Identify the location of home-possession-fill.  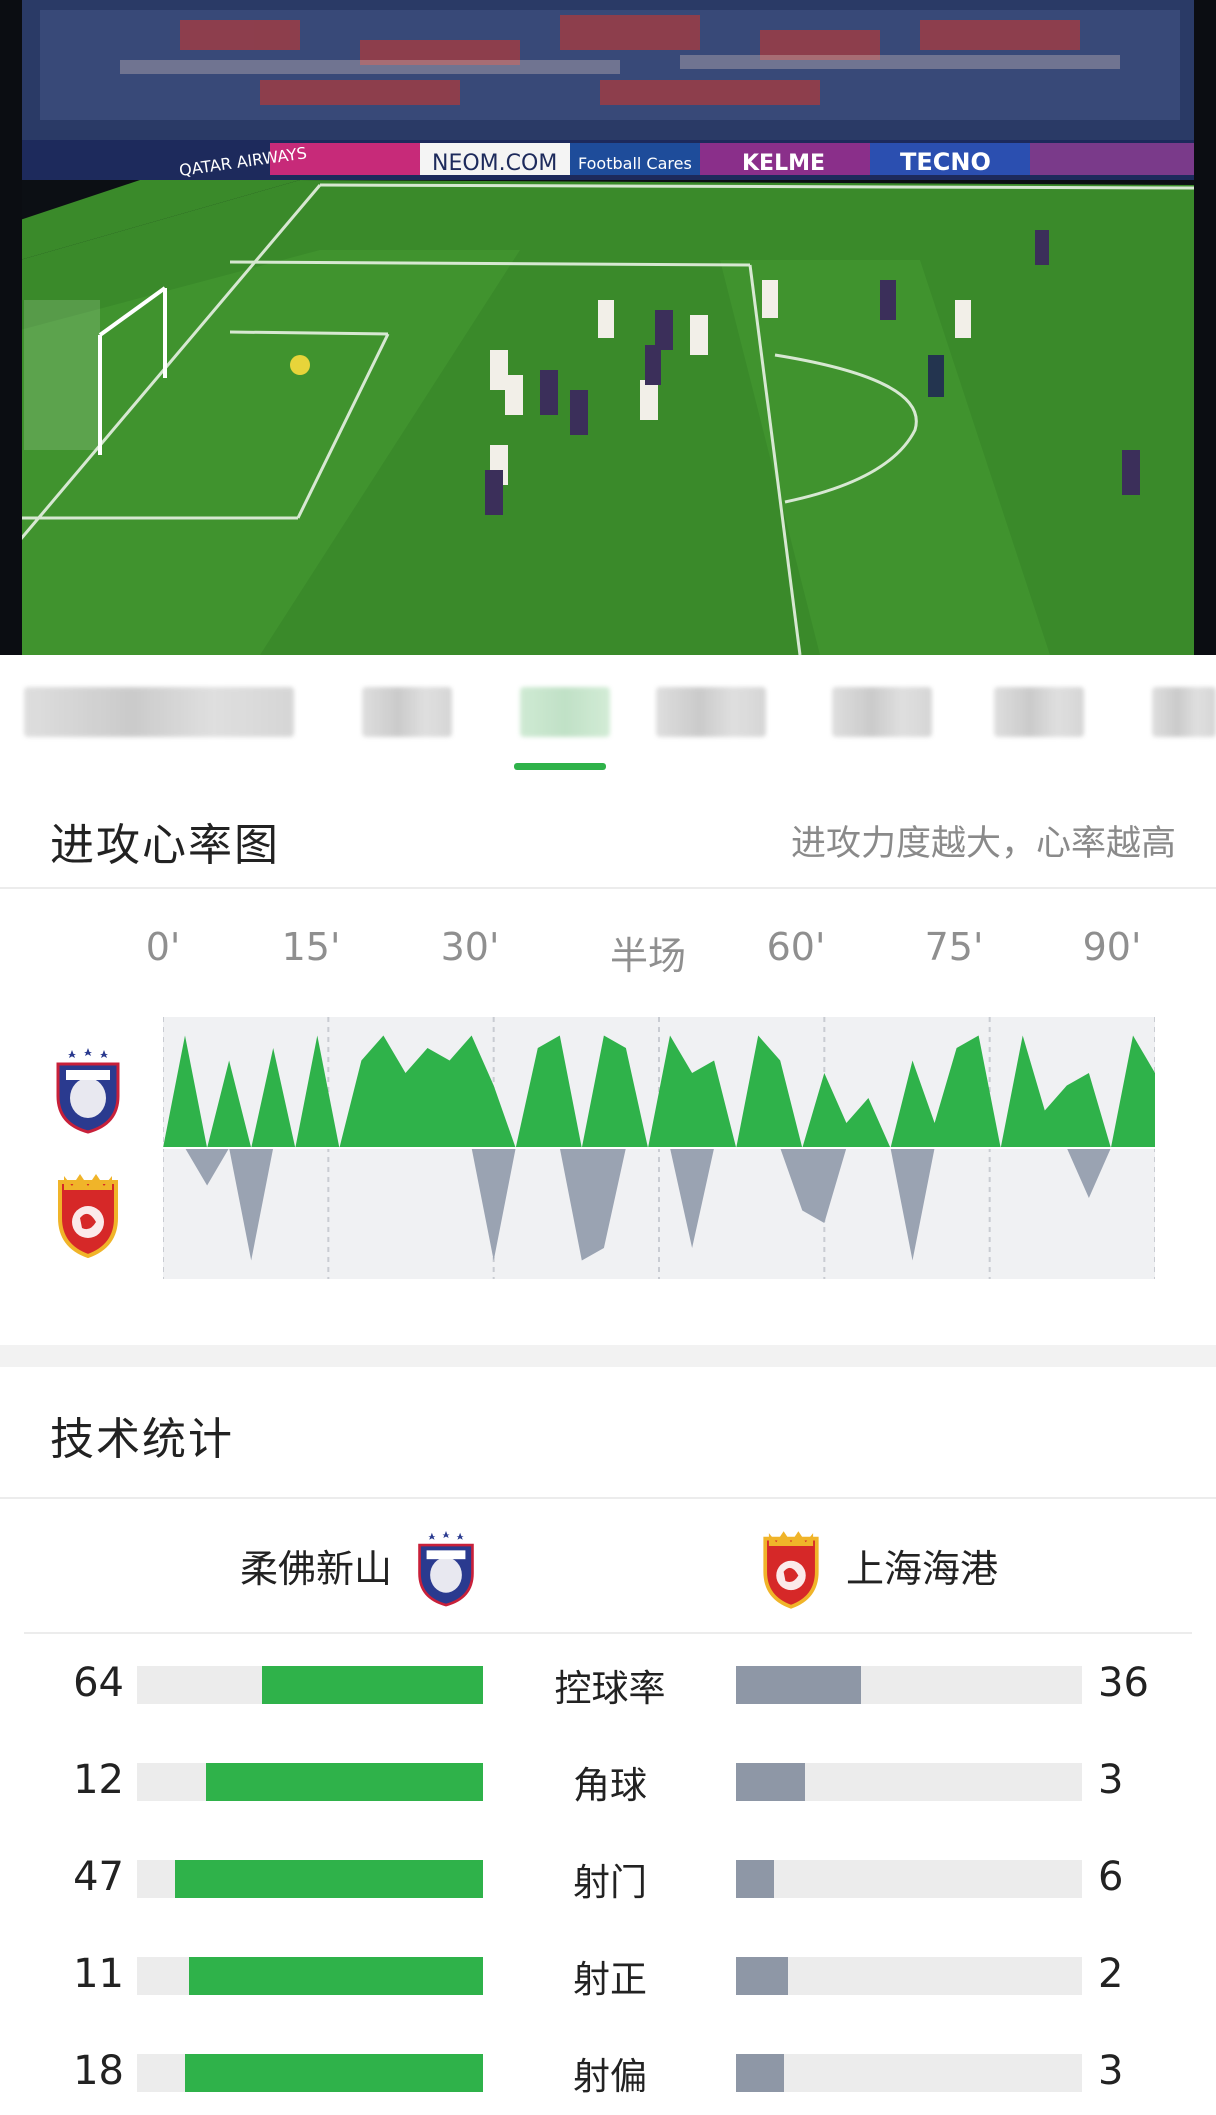
(372, 1685).